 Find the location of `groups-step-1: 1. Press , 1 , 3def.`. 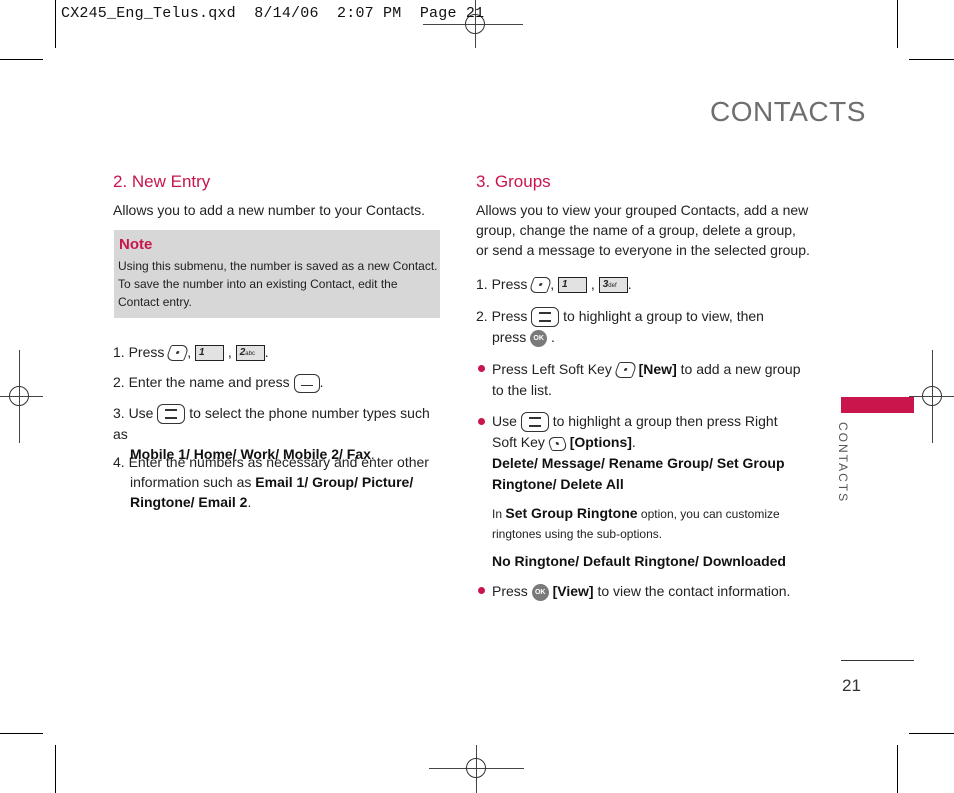

groups-step-1: 1. Press , 1 , 3def. is located at coordinates (554, 285).